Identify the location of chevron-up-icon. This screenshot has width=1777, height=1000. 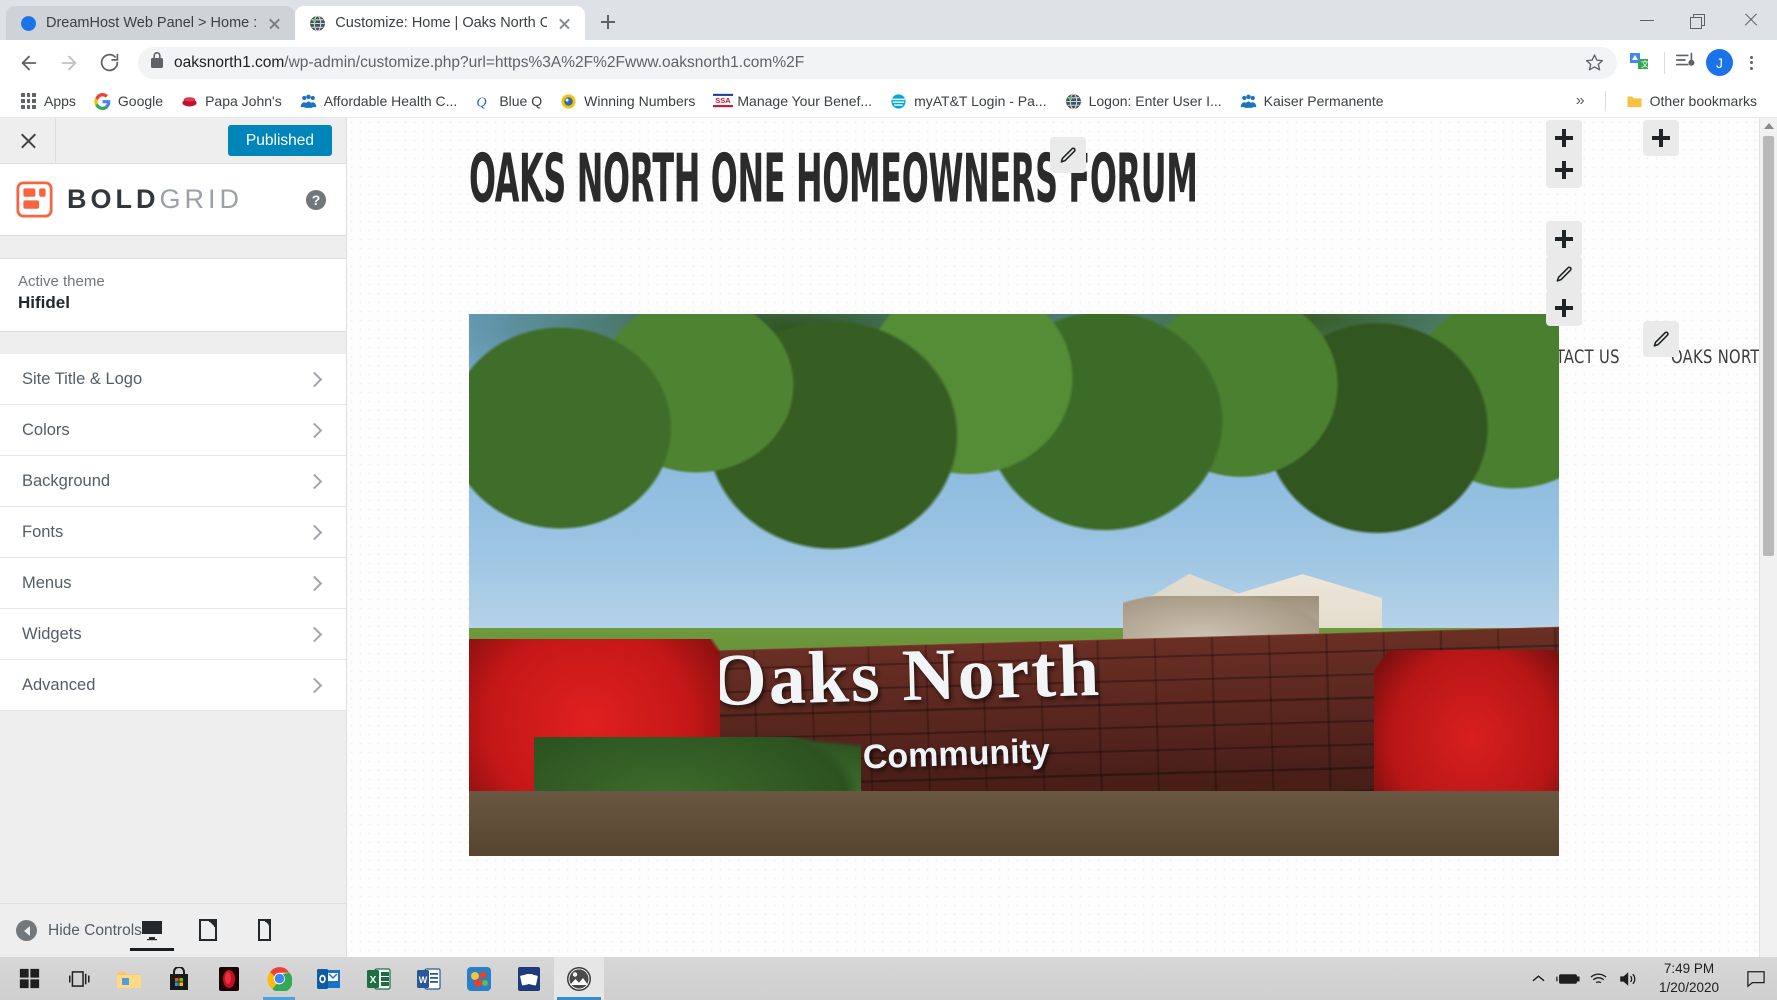
(1538, 978).